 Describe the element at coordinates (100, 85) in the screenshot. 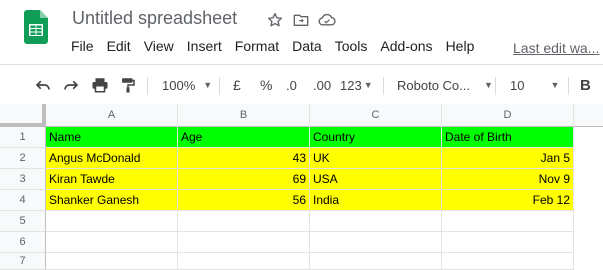

I see `print-icon` at that location.